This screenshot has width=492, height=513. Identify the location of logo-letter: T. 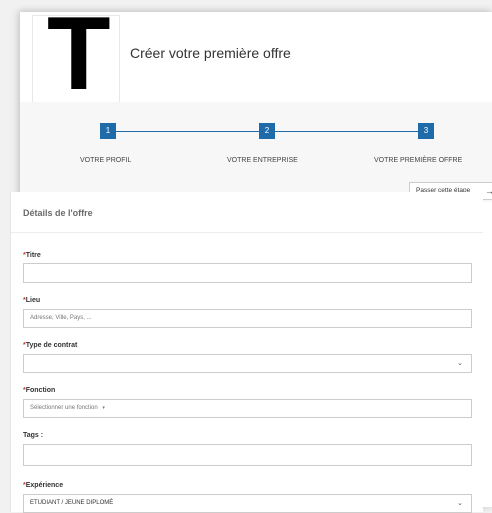
(79, 62).